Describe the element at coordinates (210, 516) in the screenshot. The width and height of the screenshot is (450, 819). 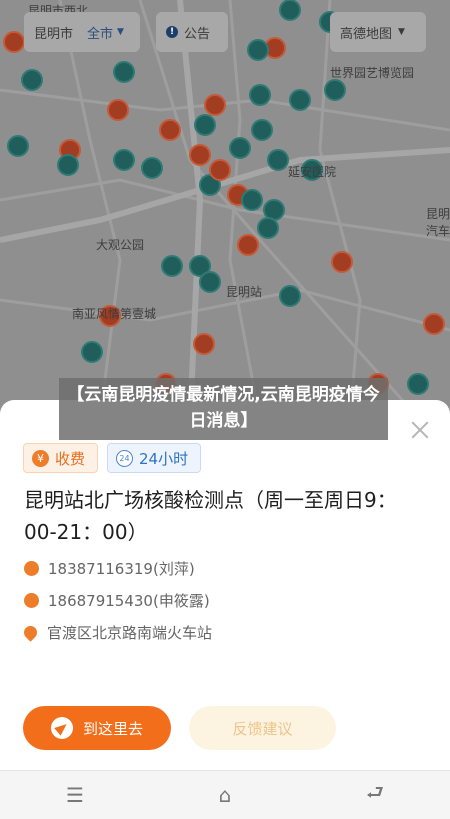
I see `location-title: 昆明站北广场核酸检测点（周一至周日9：00-21：00）` at that location.